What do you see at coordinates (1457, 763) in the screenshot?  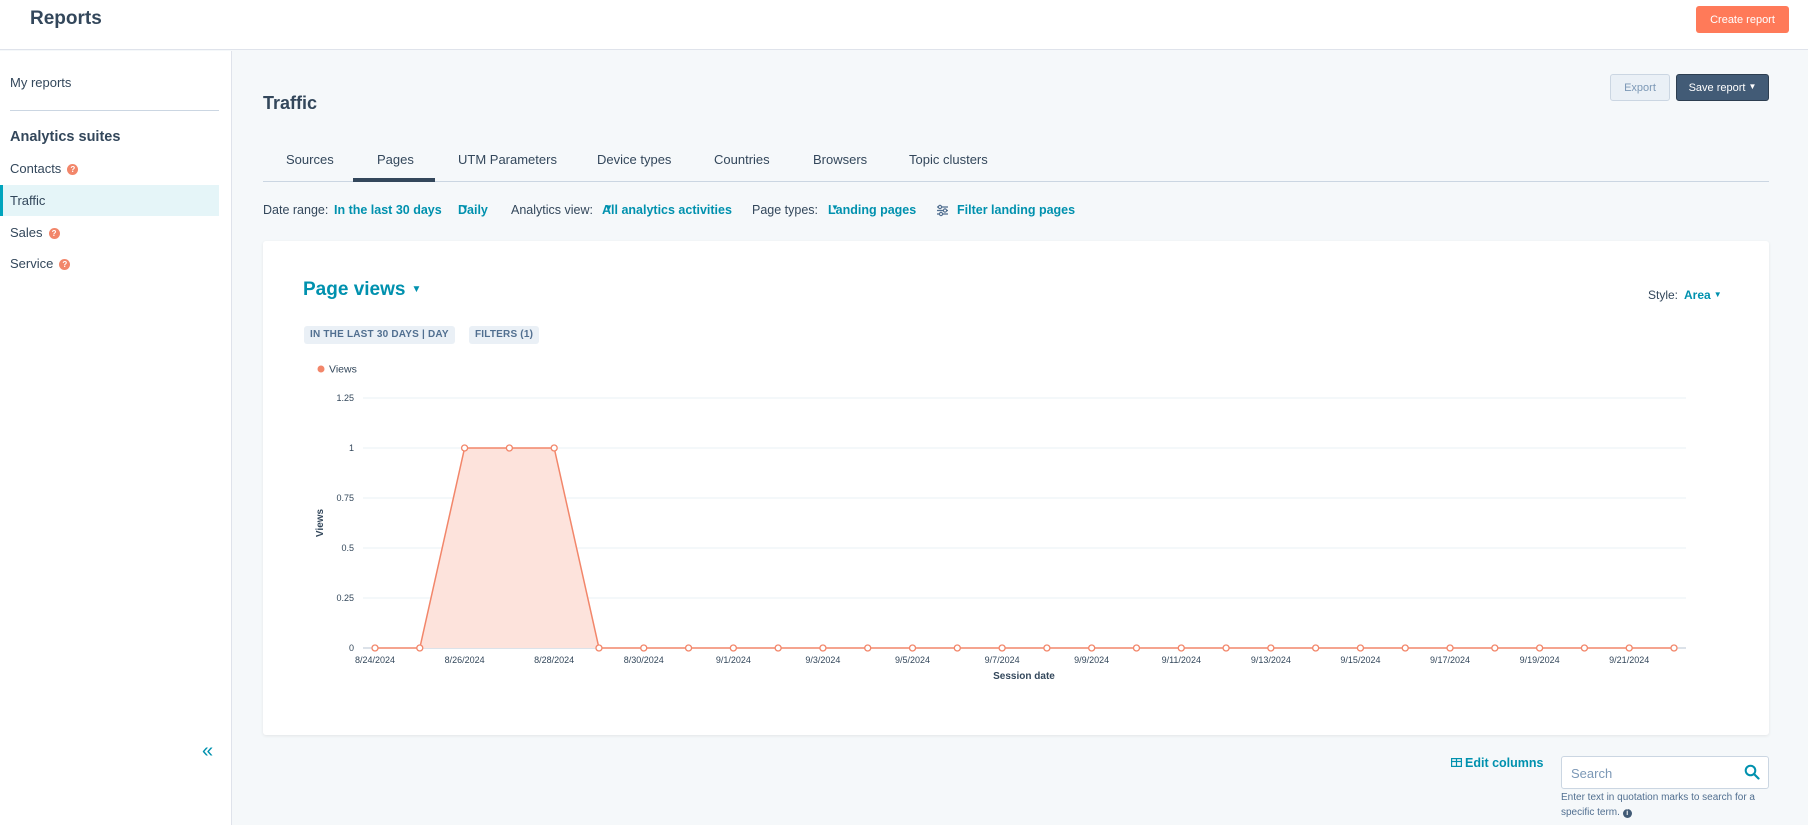 I see `columns-icon` at bounding box center [1457, 763].